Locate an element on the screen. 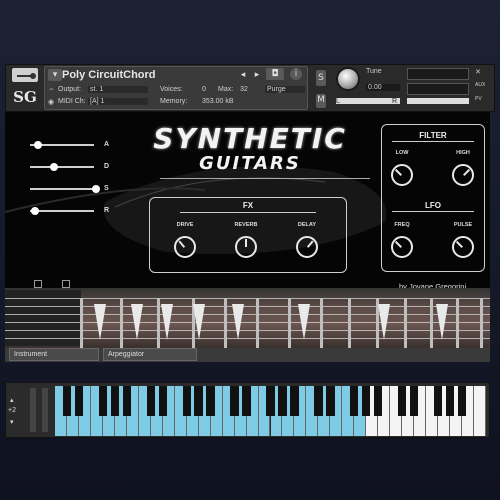 The image size is (500, 500). title-line-1: SYNTHETIC is located at coordinates (250, 138).